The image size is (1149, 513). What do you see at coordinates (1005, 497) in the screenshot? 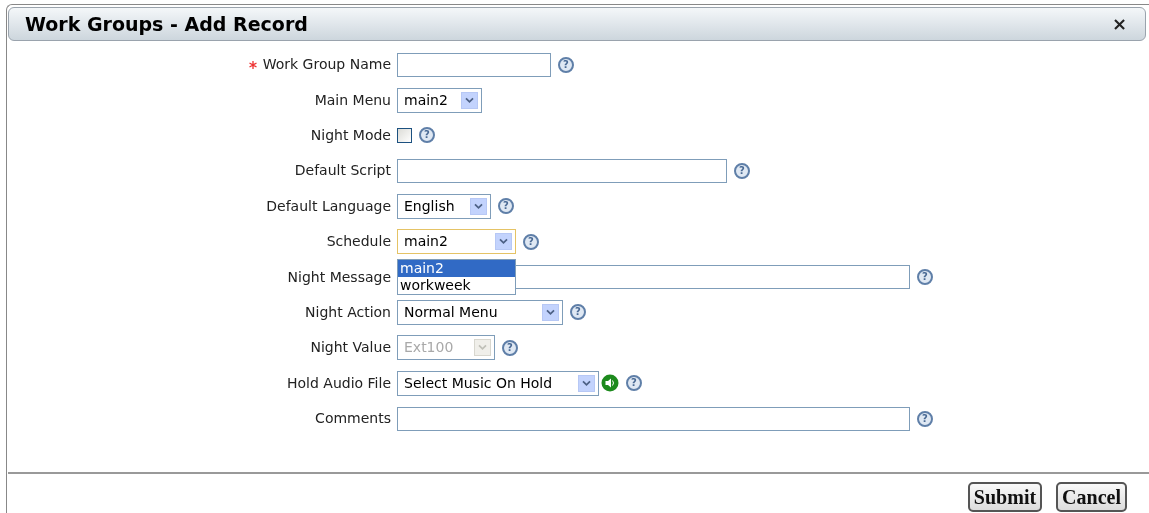
I see `submit-button: Submit` at bounding box center [1005, 497].